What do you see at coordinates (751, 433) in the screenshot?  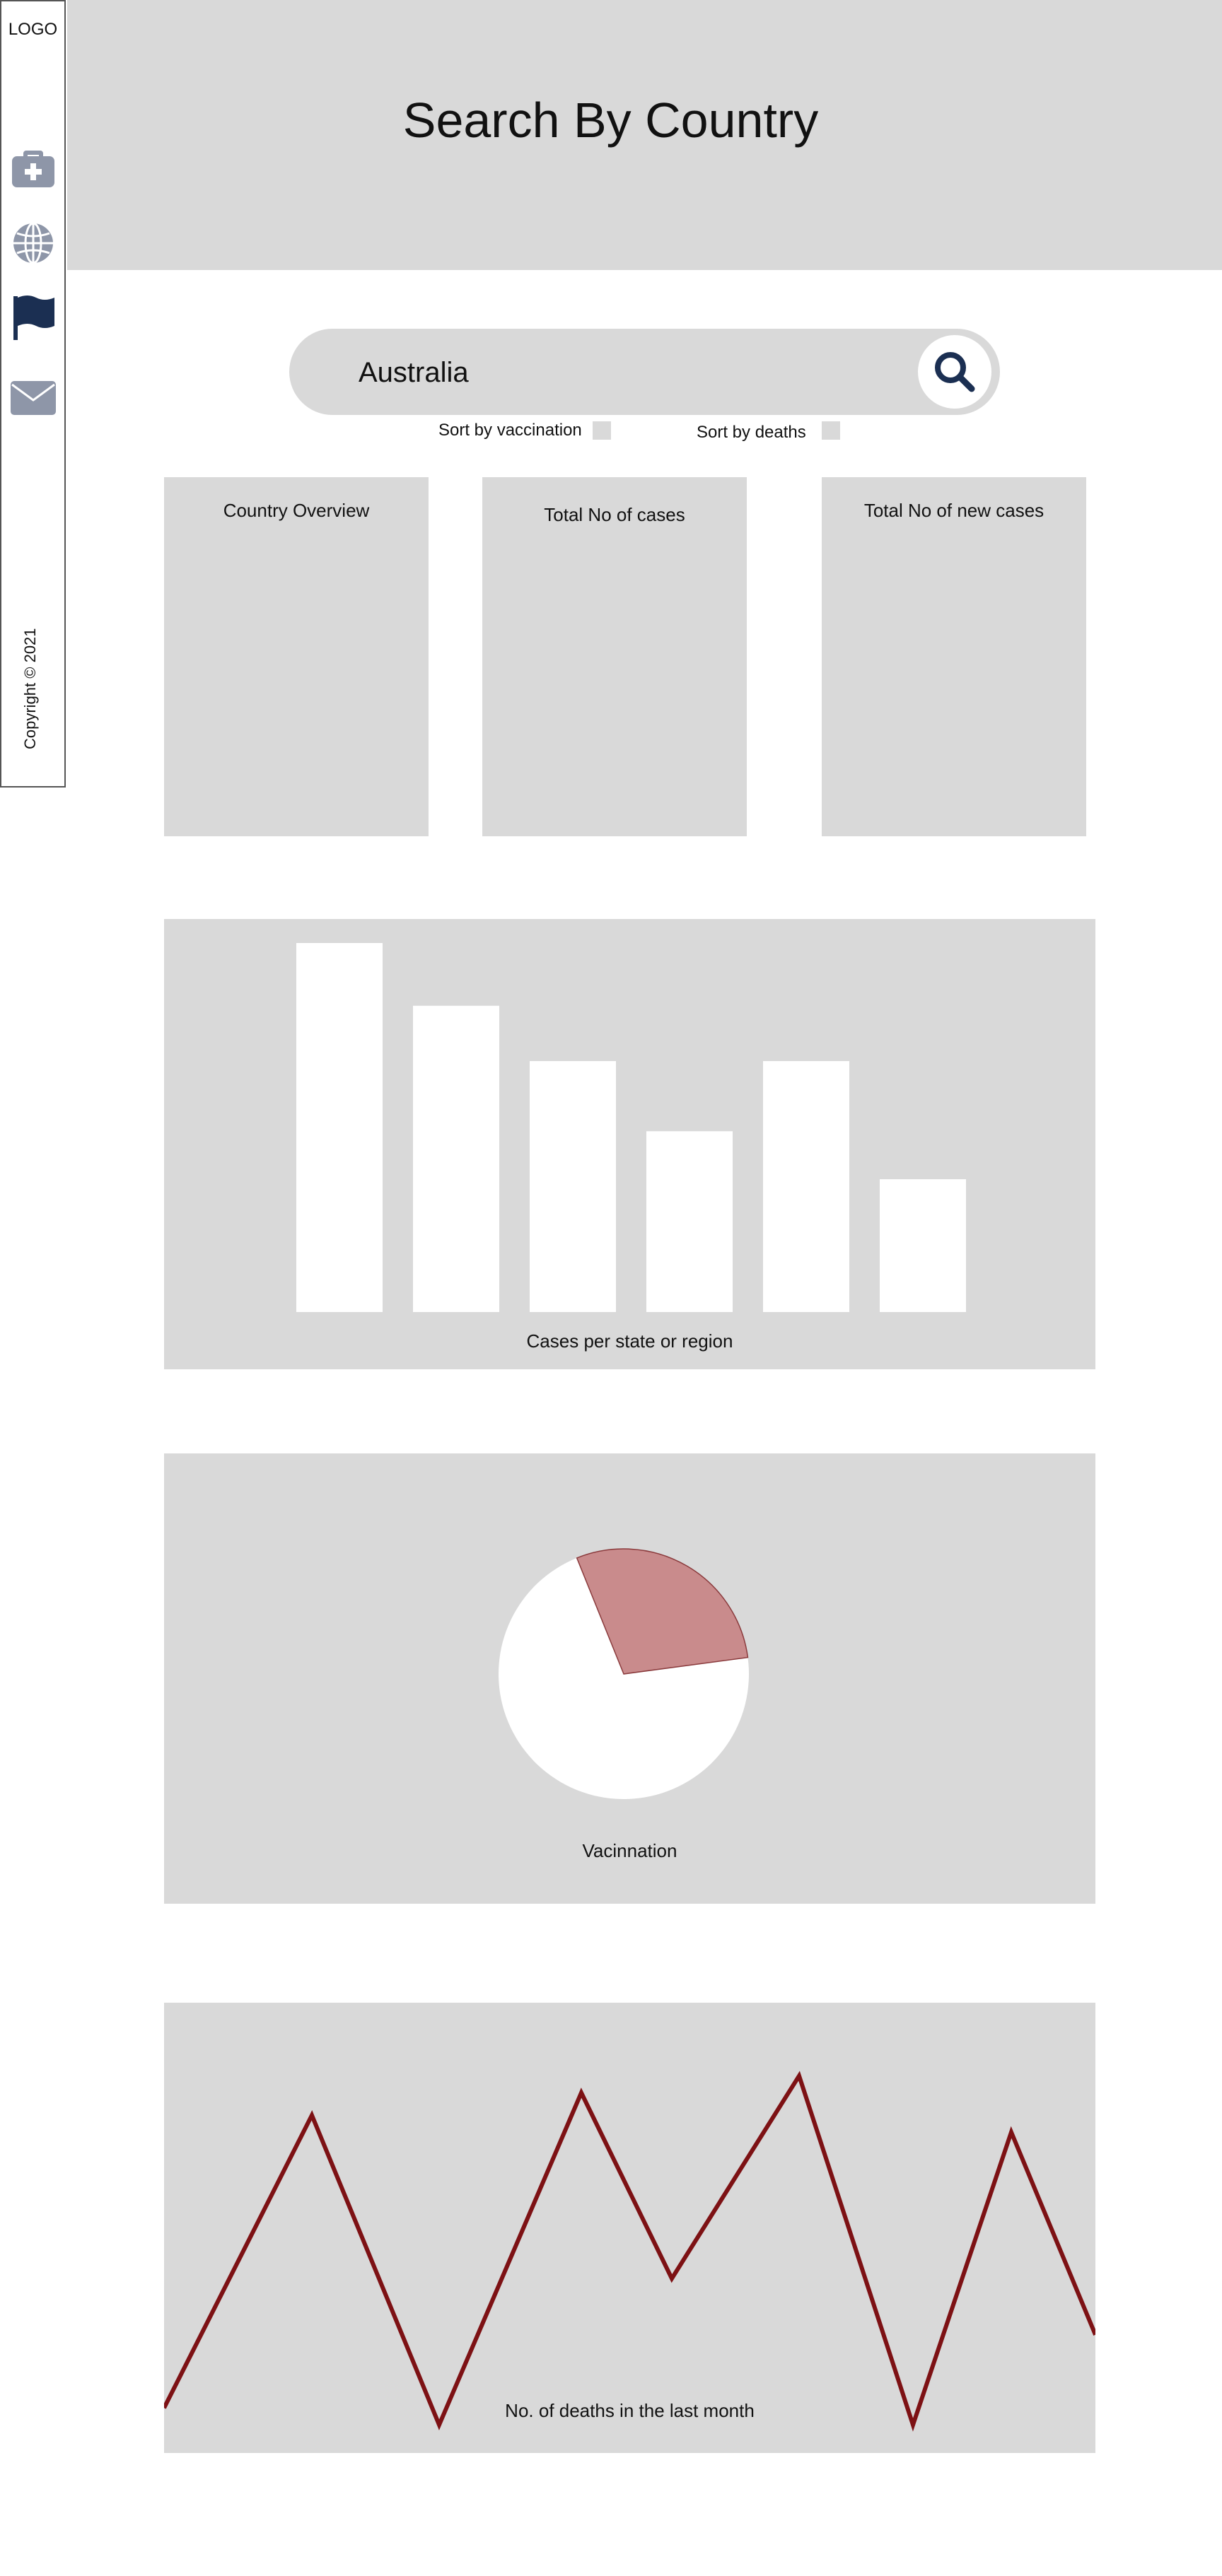 I see `sort-deaths-label: Sort by deaths` at bounding box center [751, 433].